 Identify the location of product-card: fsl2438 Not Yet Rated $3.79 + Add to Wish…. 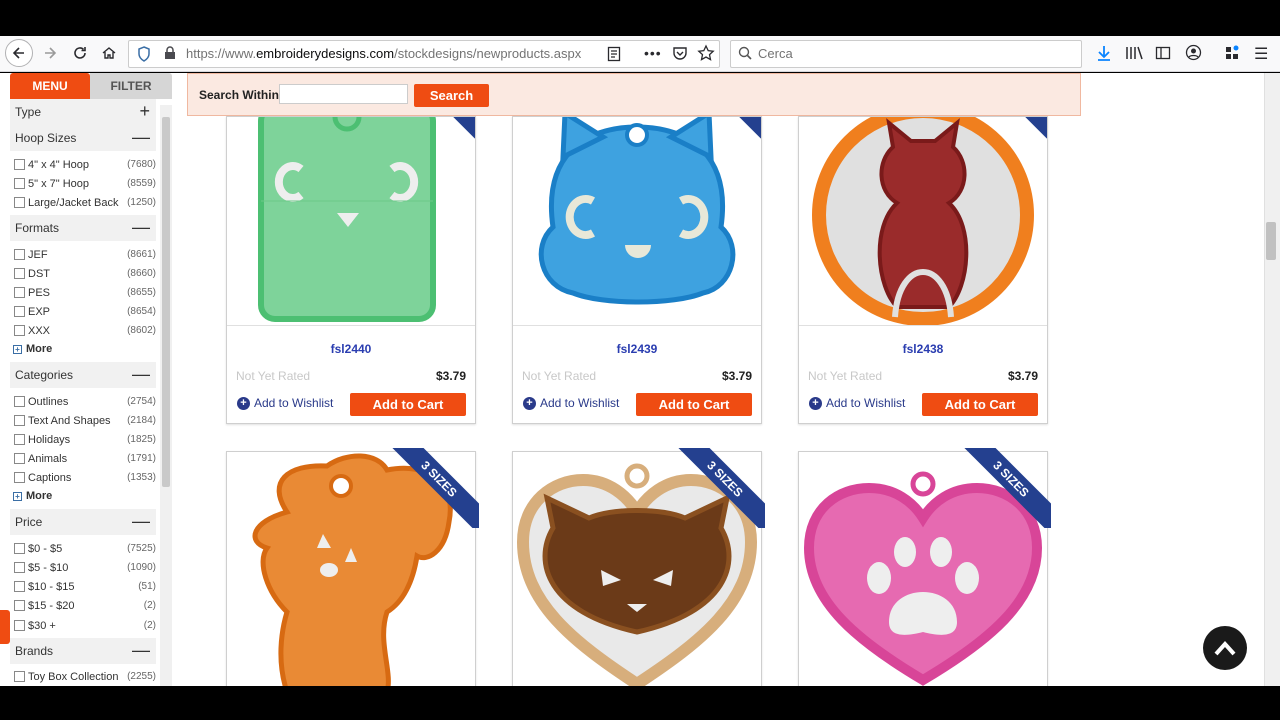
(923, 270).